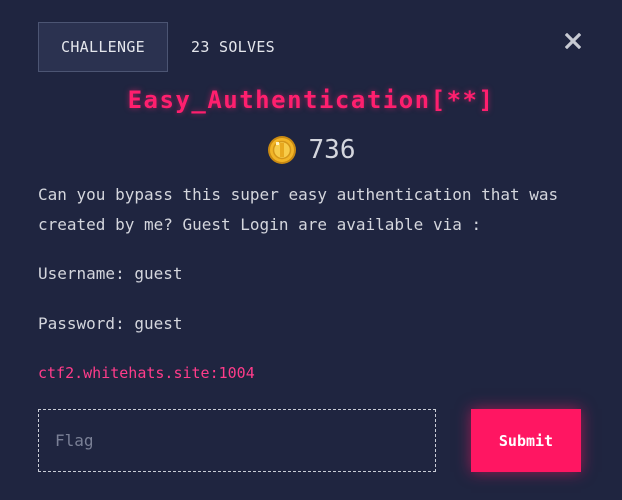 The width and height of the screenshot is (622, 500). I want to click on tab-challenge: CHALLENGE, so click(103, 47).